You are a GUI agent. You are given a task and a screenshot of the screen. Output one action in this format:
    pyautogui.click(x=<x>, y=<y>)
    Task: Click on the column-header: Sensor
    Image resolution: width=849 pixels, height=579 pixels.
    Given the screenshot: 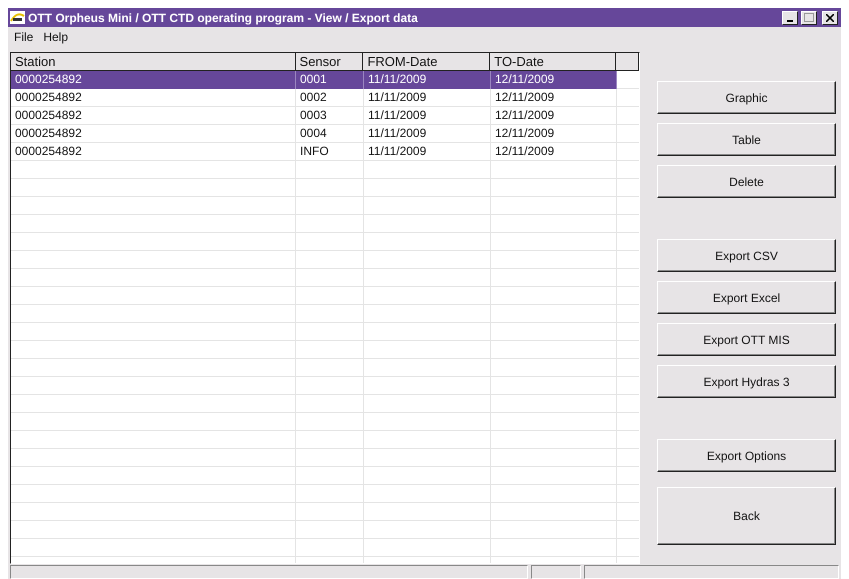 What is the action you would take?
    pyautogui.click(x=330, y=62)
    